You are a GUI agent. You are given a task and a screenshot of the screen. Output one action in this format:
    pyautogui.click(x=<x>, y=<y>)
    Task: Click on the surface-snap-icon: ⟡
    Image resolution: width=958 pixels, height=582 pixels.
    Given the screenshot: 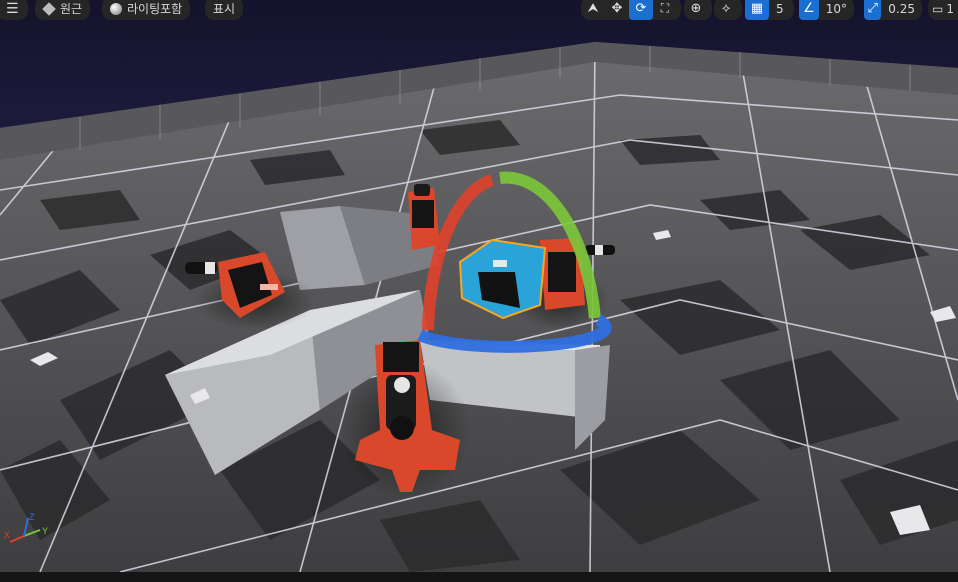 What is the action you would take?
    pyautogui.click(x=726, y=8)
    